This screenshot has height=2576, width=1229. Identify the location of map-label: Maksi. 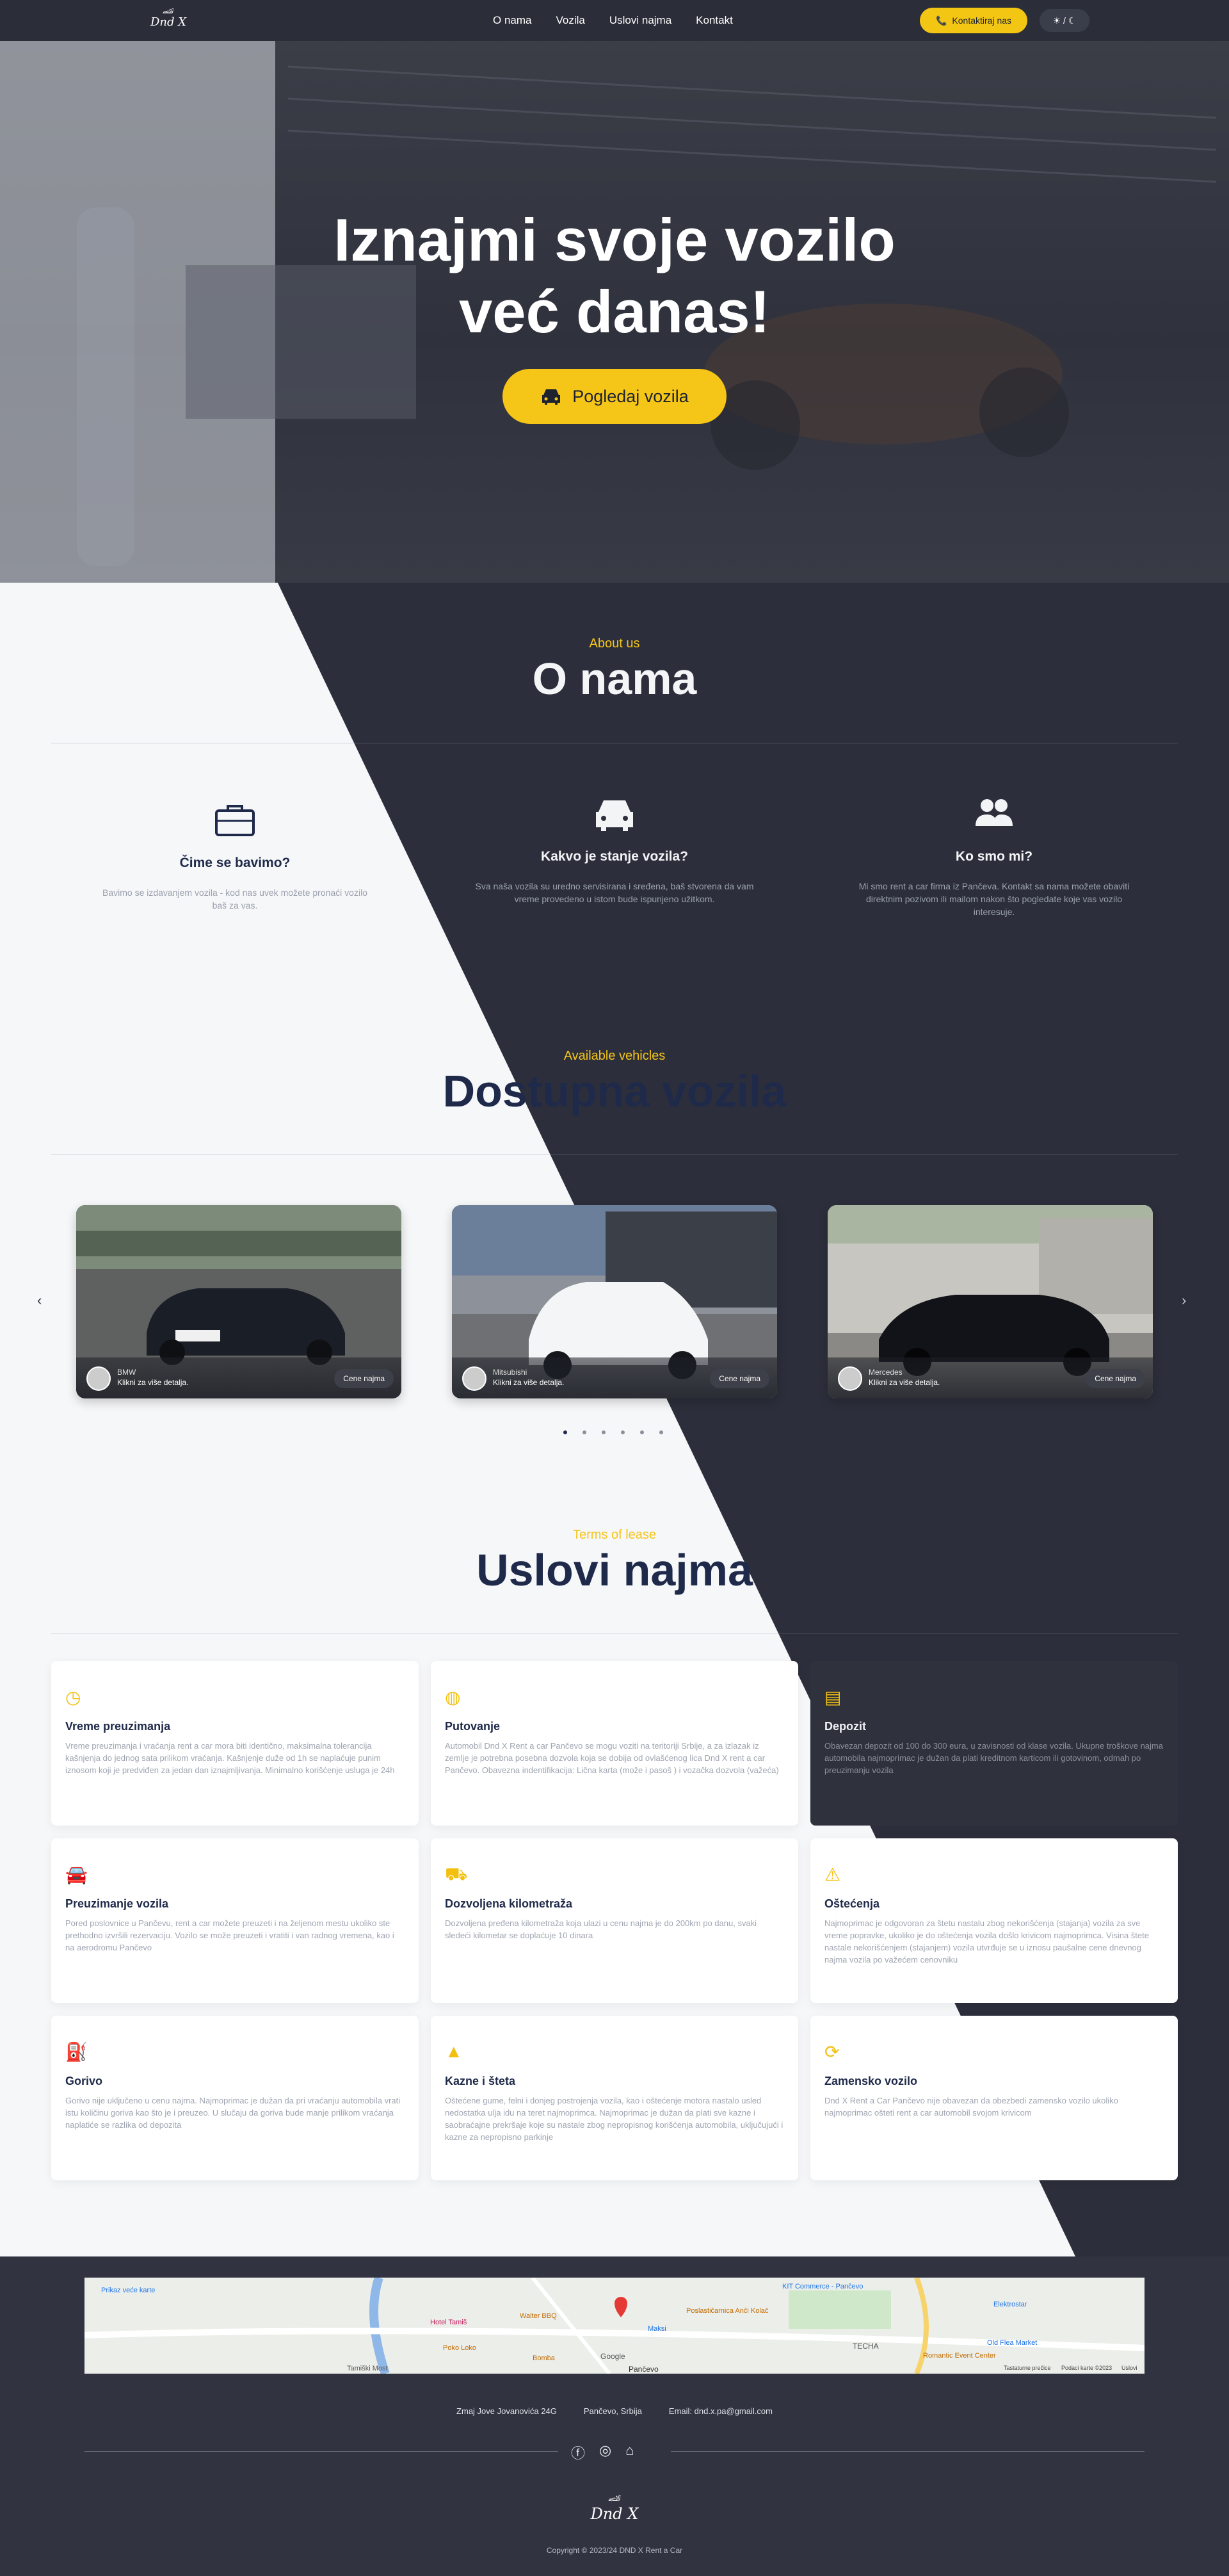
(657, 2329).